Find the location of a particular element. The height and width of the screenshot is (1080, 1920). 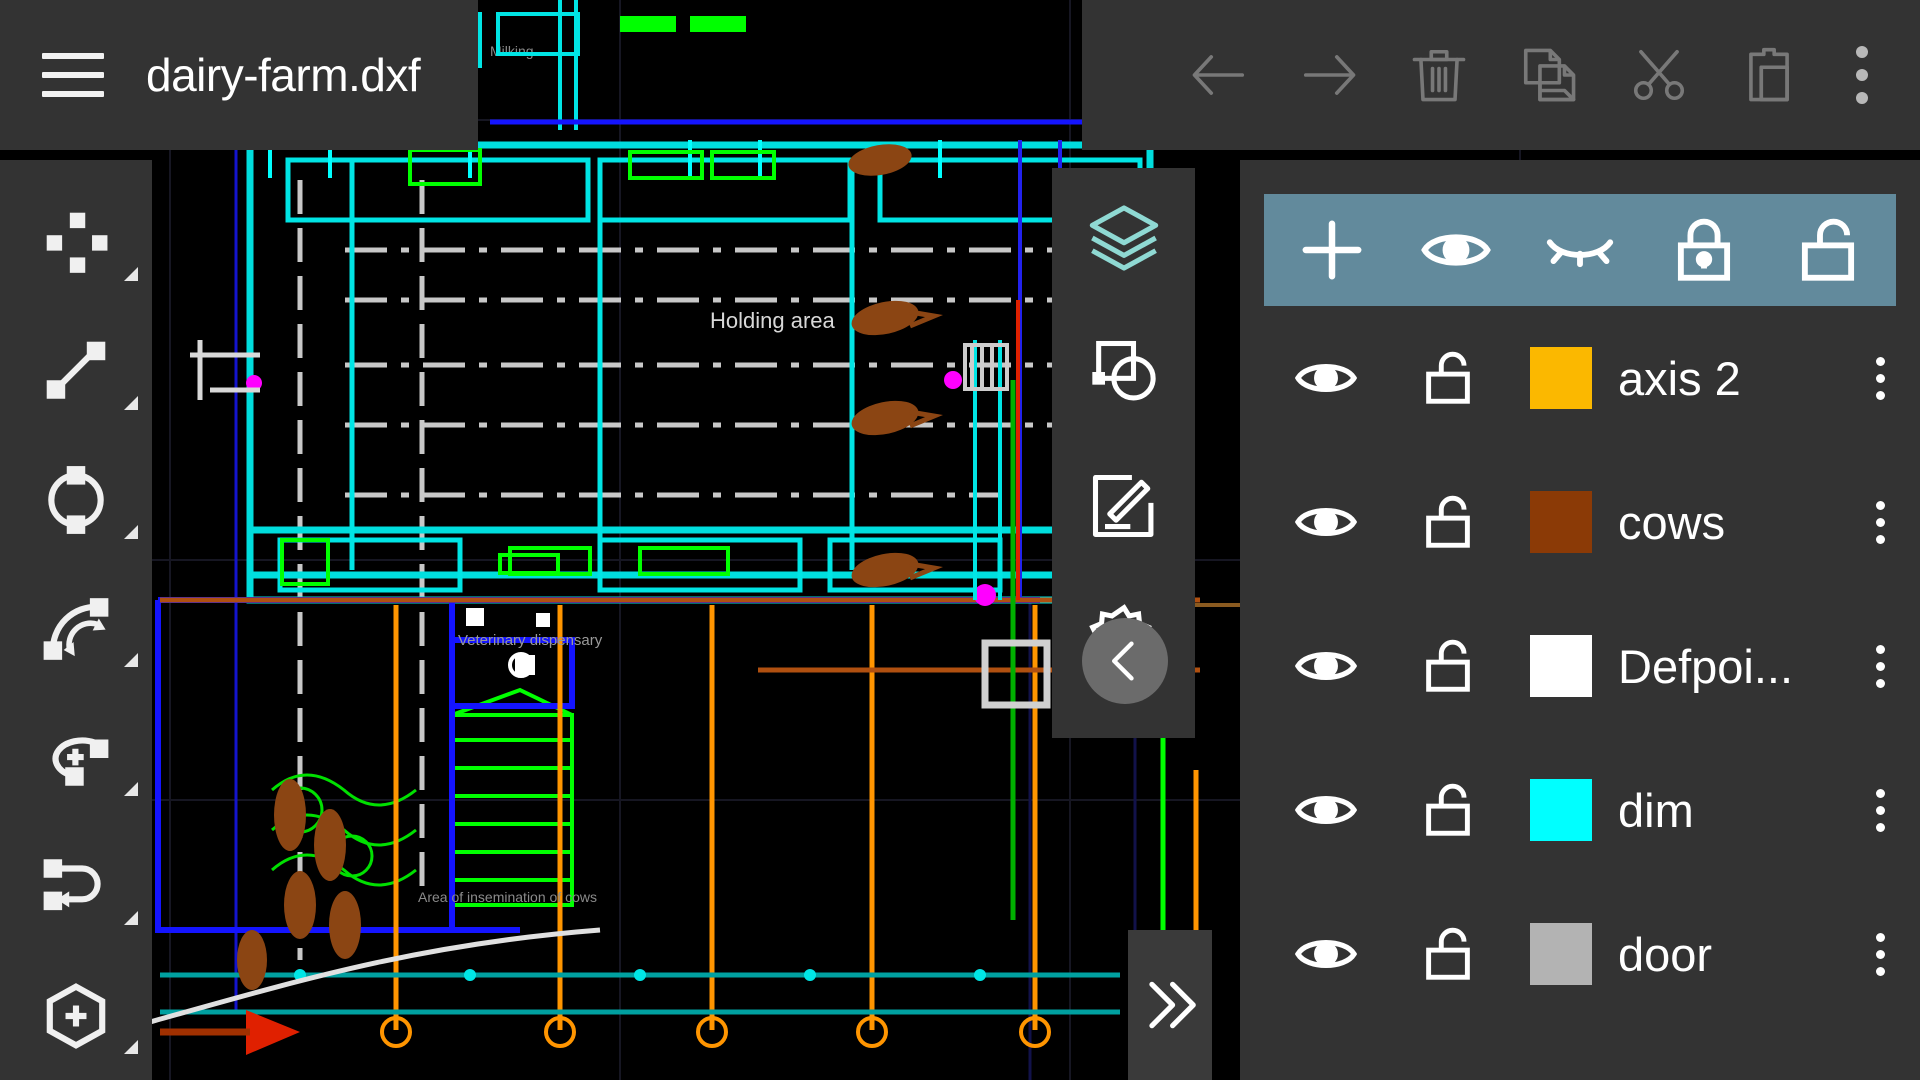

layer-name-label: door is located at coordinates (1665, 954).